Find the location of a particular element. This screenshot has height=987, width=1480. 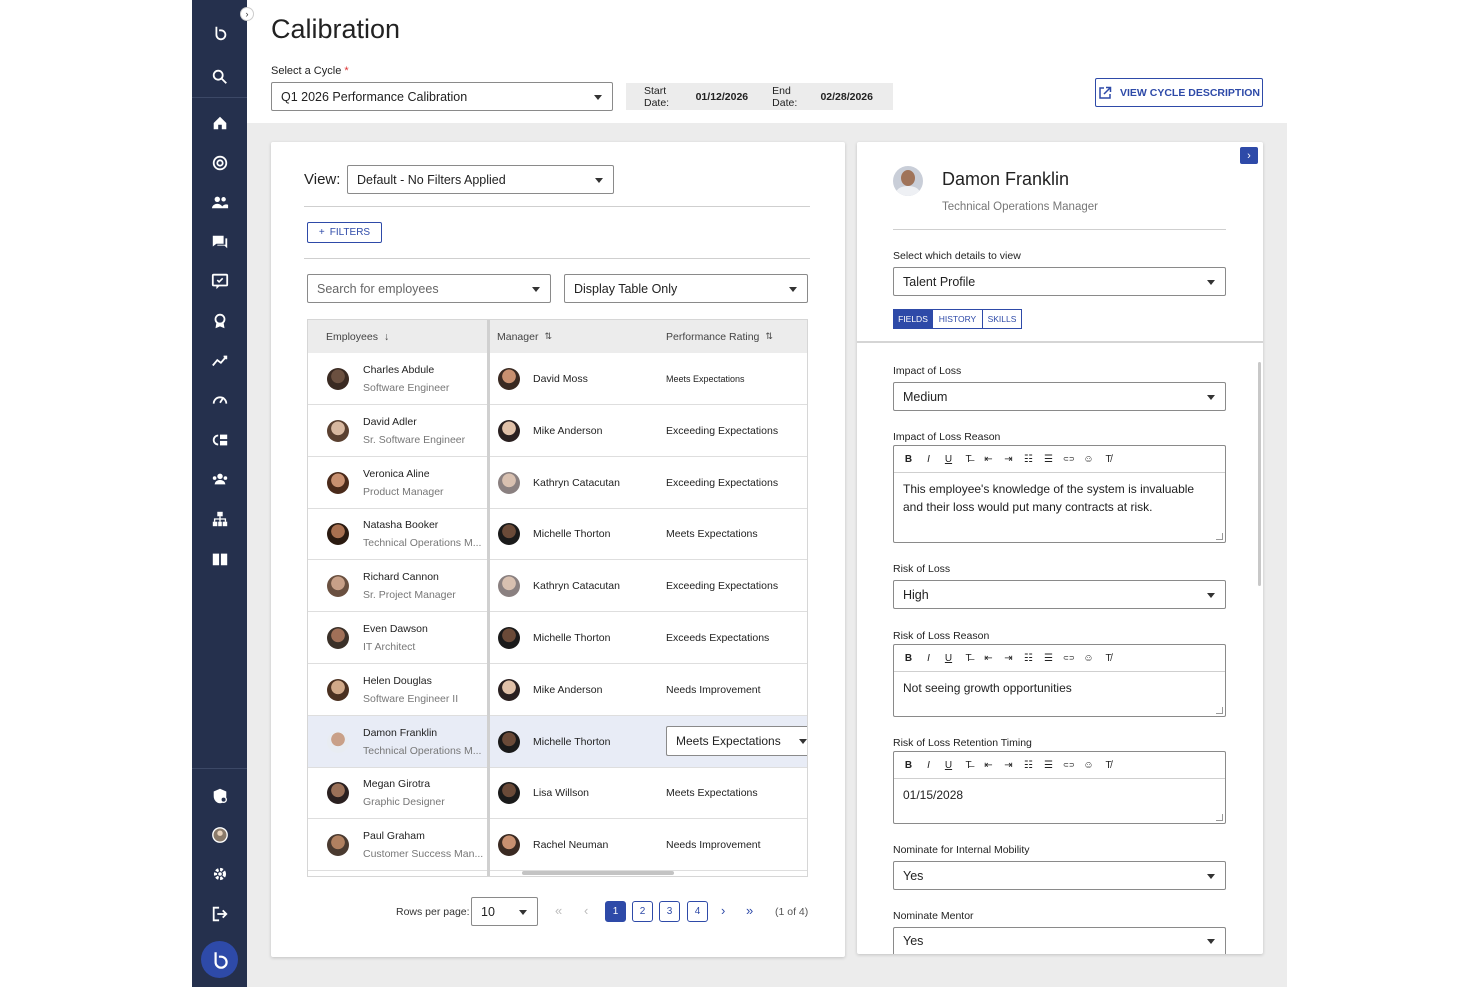

retention-text: 01/15/2028 is located at coordinates (1059, 795).